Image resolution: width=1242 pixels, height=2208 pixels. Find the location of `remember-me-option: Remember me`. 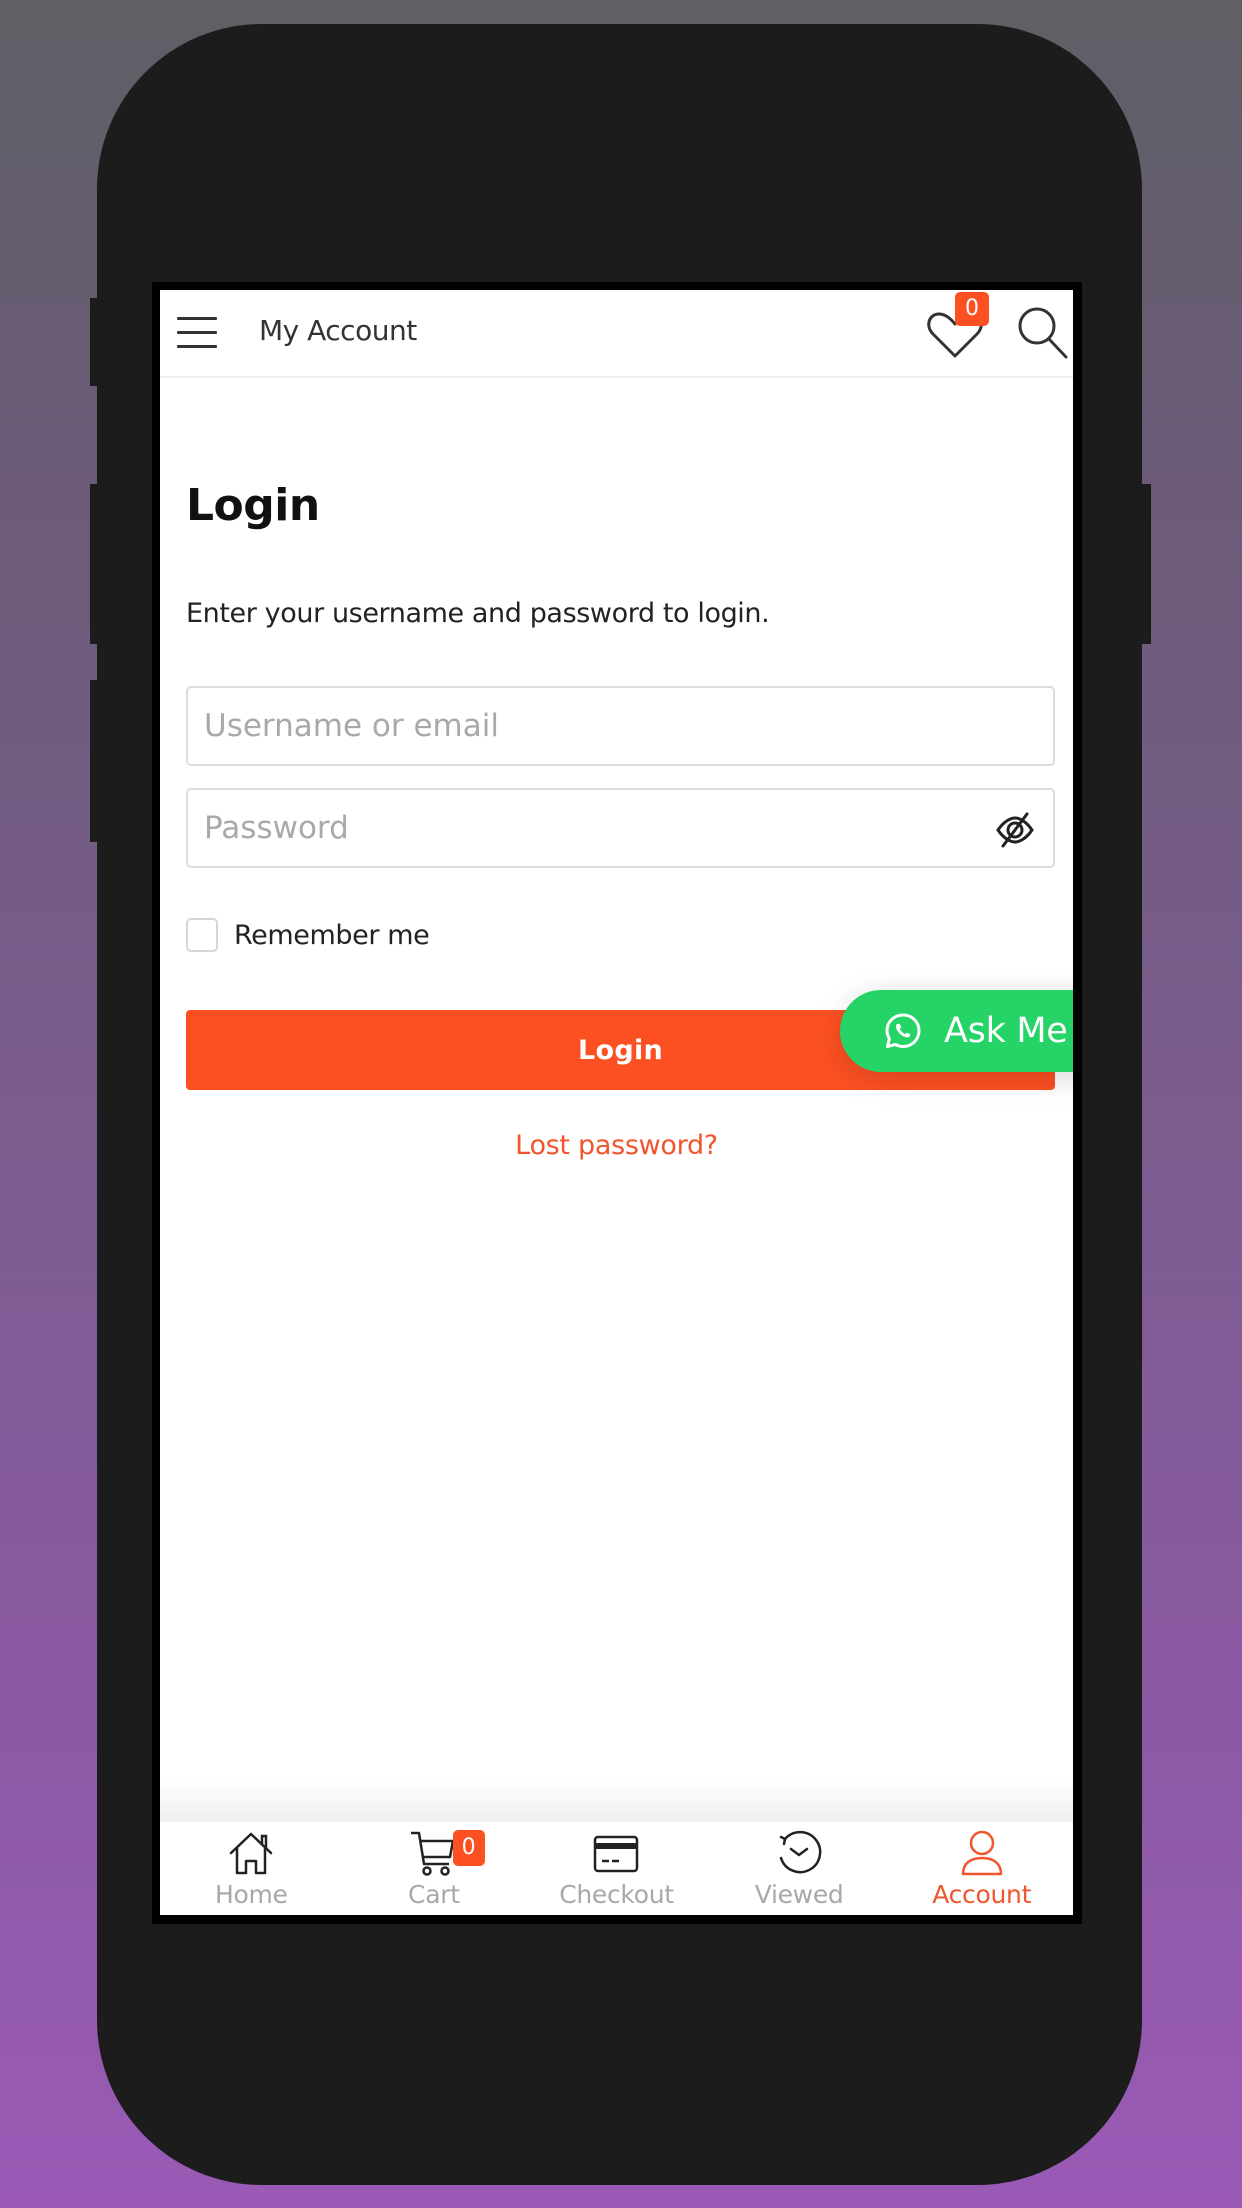

remember-me-option: Remember me is located at coordinates (308, 935).